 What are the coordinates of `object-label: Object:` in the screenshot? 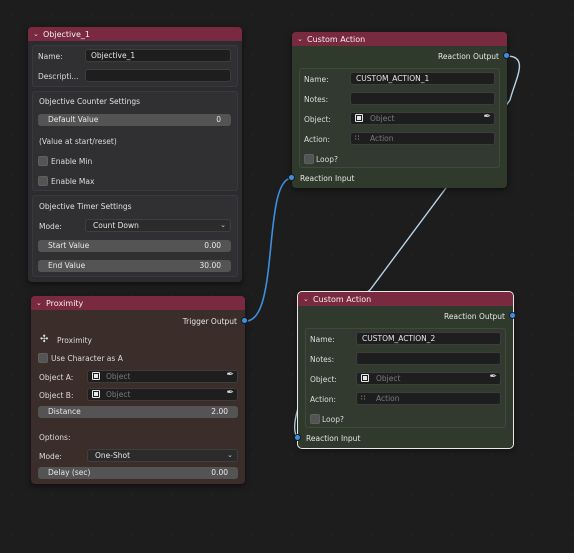 It's located at (317, 119).